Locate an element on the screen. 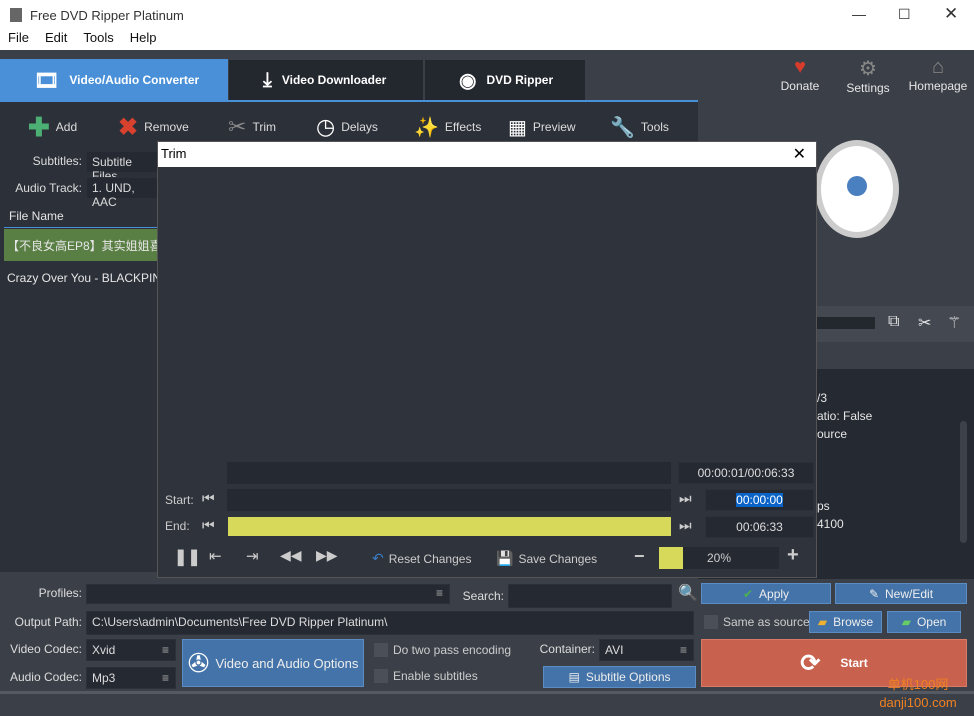 The height and width of the screenshot is (716, 974). reset-changes-button: ↶ Reset Changes is located at coordinates (421, 558).